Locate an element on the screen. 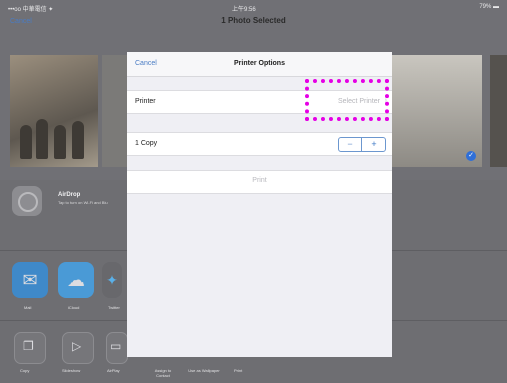 Image resolution: width=507 pixels, height=383 pixels. action-label-airplay: AirPlay is located at coordinates (113, 370).